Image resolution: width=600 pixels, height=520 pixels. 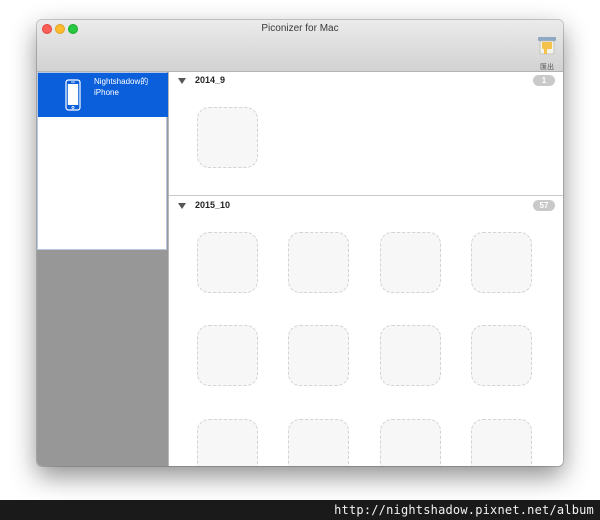 I want to click on section-divider, so click(x=366, y=195).